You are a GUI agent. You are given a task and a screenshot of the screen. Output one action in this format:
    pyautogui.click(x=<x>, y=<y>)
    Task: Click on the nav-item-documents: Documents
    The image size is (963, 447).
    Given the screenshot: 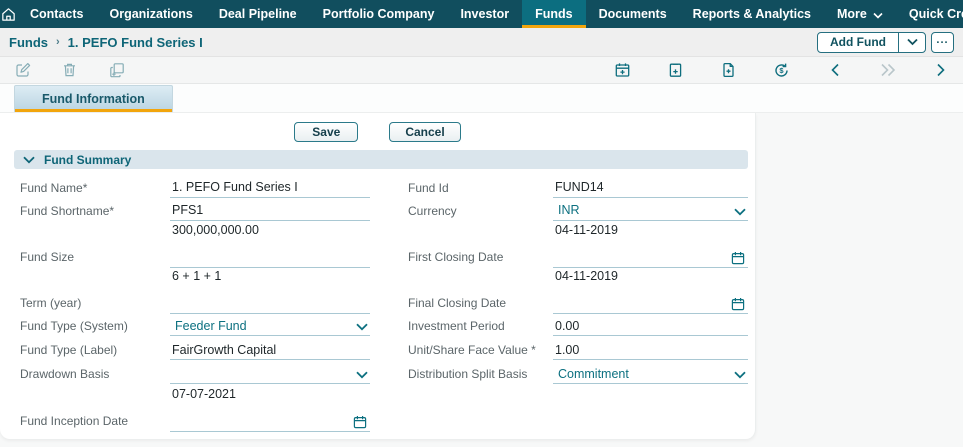 What is the action you would take?
    pyautogui.click(x=633, y=14)
    